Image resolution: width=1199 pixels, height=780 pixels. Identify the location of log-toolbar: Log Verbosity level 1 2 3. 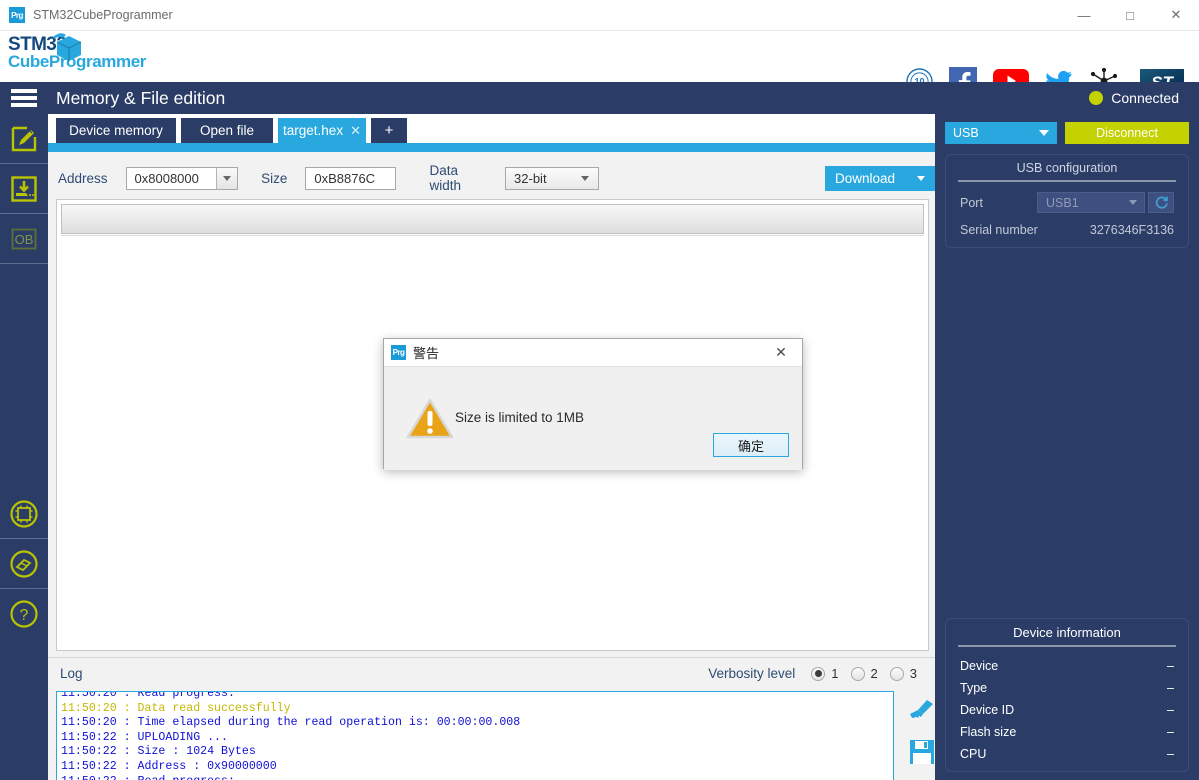
(491, 673).